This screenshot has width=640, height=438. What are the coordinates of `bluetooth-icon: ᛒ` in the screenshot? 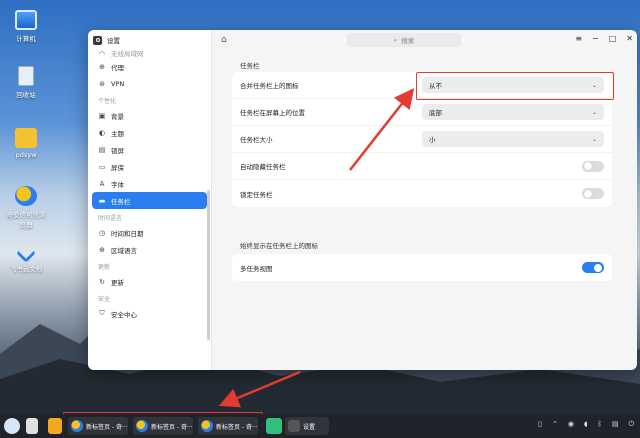 It's located at (600, 424).